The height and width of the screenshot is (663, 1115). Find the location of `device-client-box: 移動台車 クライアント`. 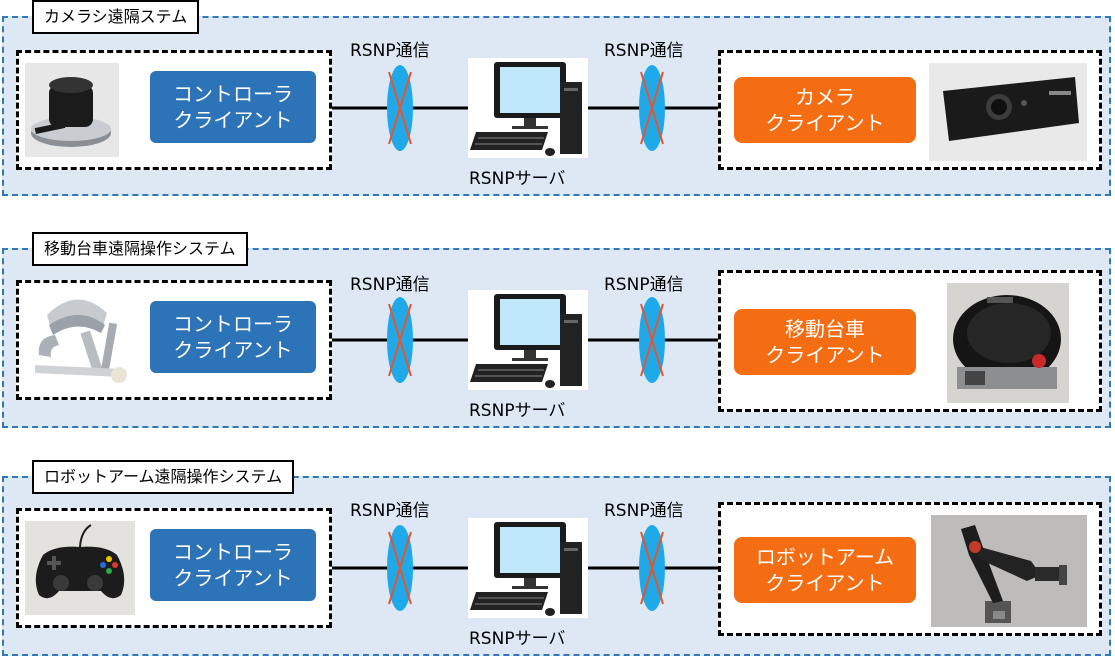

device-client-box: 移動台車 クライアント is located at coordinates (910, 341).